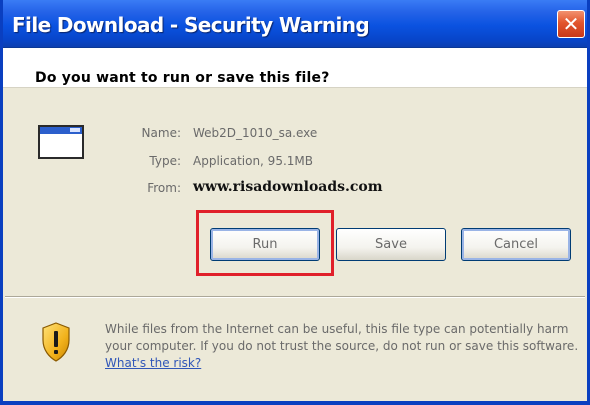 Image resolution: width=590 pixels, height=405 pixels. What do you see at coordinates (153, 363) in the screenshot?
I see `whats-the-risk-link: What's the risk?` at bounding box center [153, 363].